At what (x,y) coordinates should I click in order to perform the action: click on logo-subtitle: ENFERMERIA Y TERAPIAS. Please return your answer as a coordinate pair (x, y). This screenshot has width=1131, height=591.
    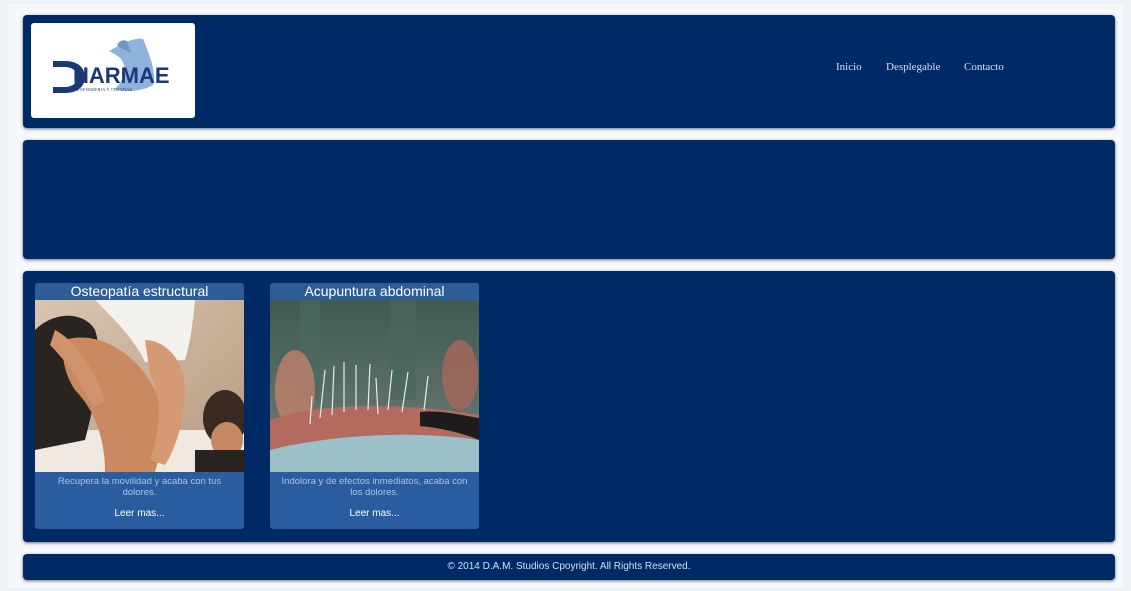
    Looking at the image, I should click on (105, 89).